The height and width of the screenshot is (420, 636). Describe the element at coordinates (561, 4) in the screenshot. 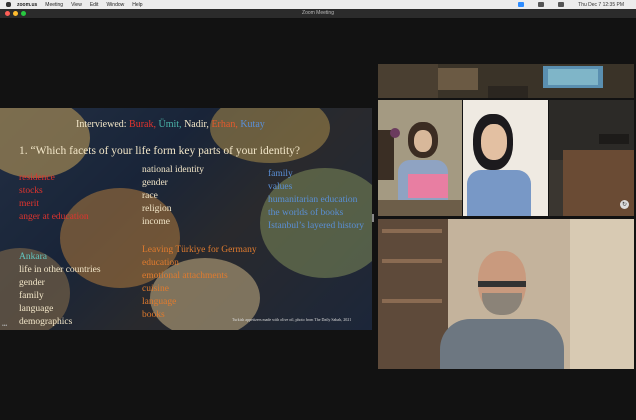

I see `search-icon` at that location.